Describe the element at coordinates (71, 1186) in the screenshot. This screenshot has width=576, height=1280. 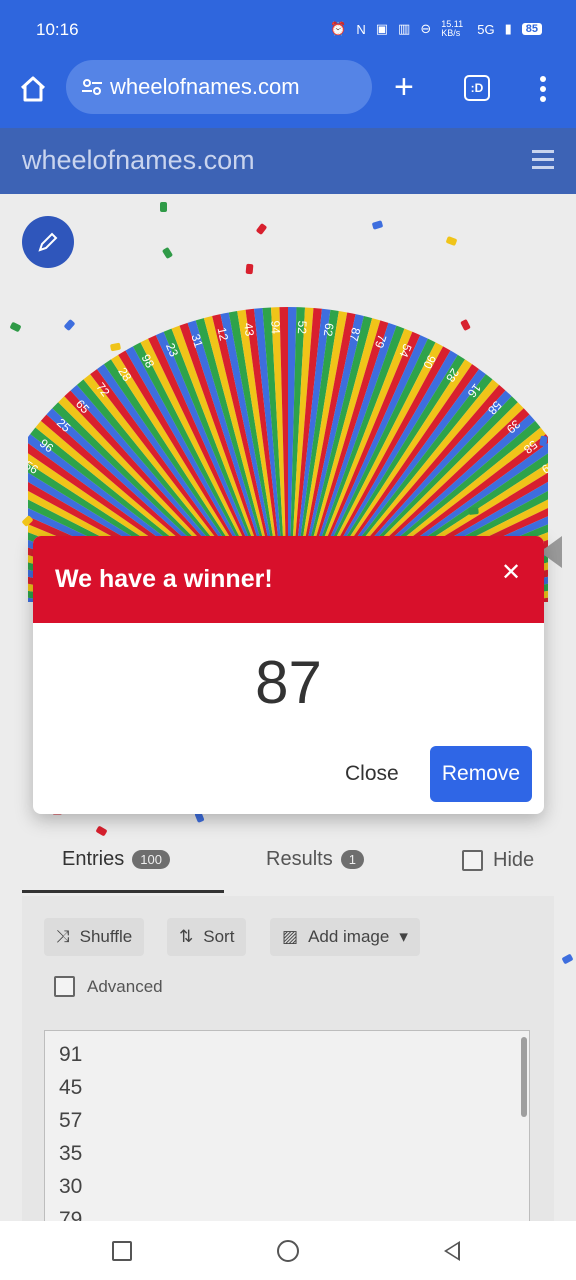
I see `entry-line: 30` at that location.